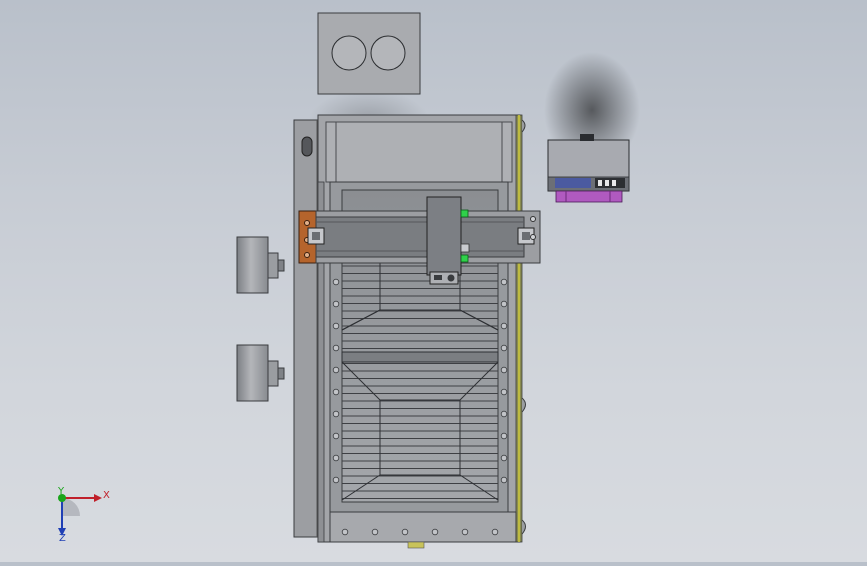  I want to click on y-axis-label: Y, so click(61, 491).